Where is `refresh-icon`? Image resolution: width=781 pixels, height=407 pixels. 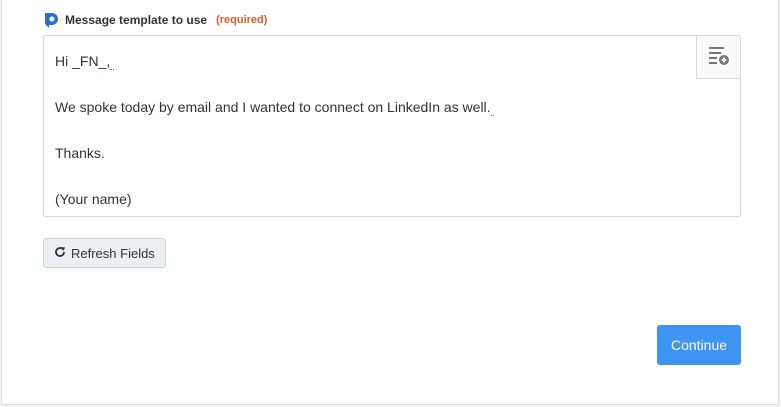 refresh-icon is located at coordinates (60, 253).